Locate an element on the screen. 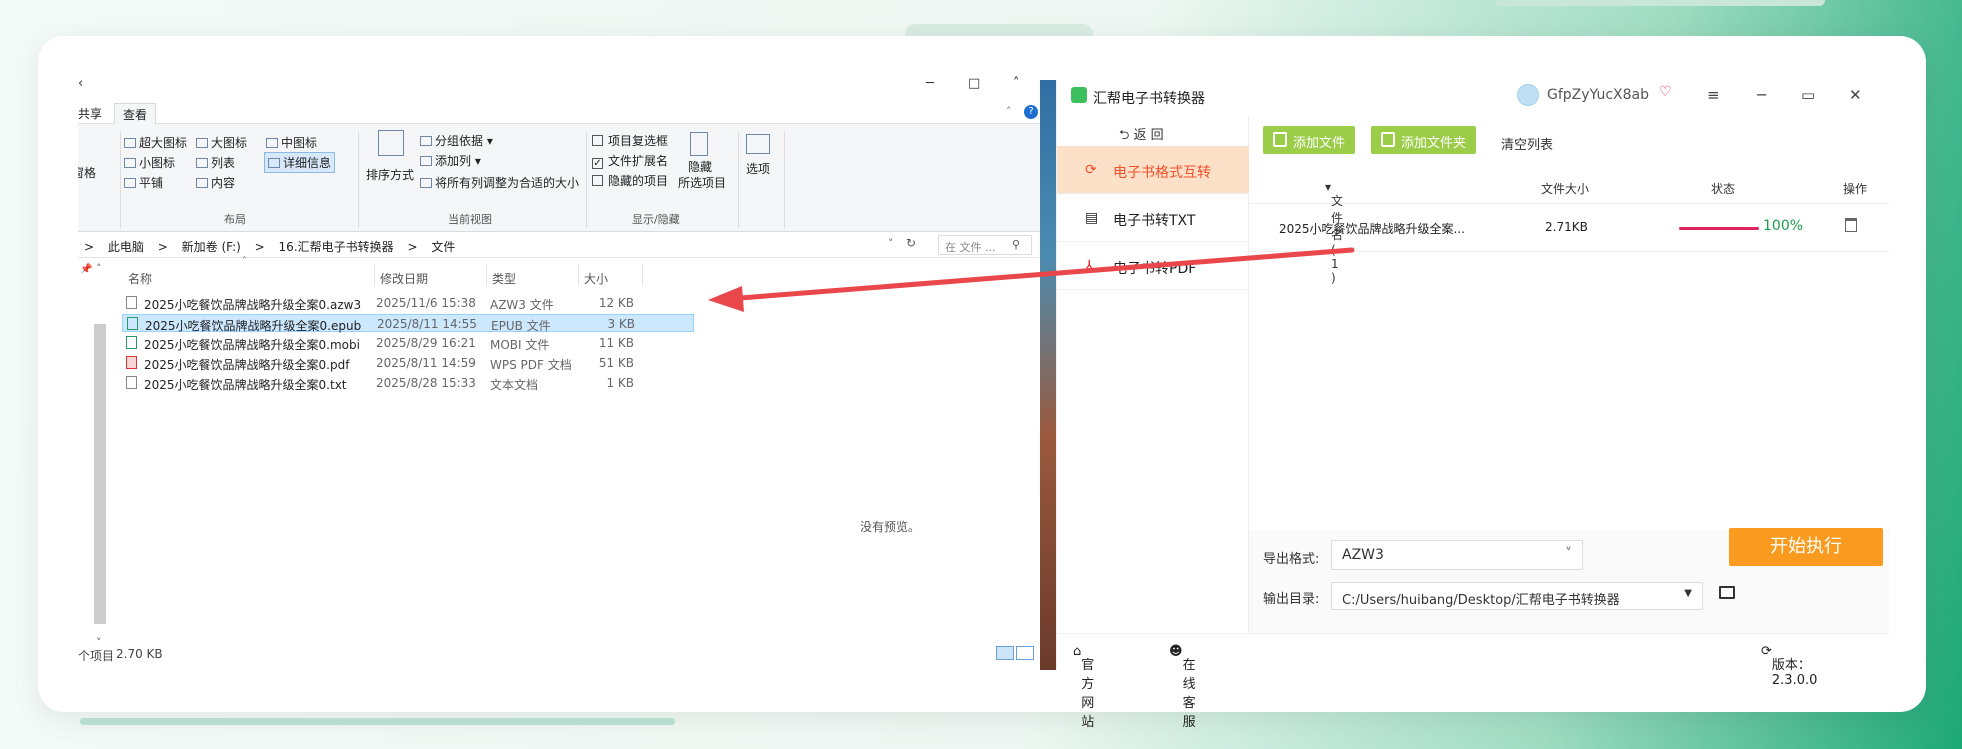  scroll-up-icon: ˄ is located at coordinates (99, 268).